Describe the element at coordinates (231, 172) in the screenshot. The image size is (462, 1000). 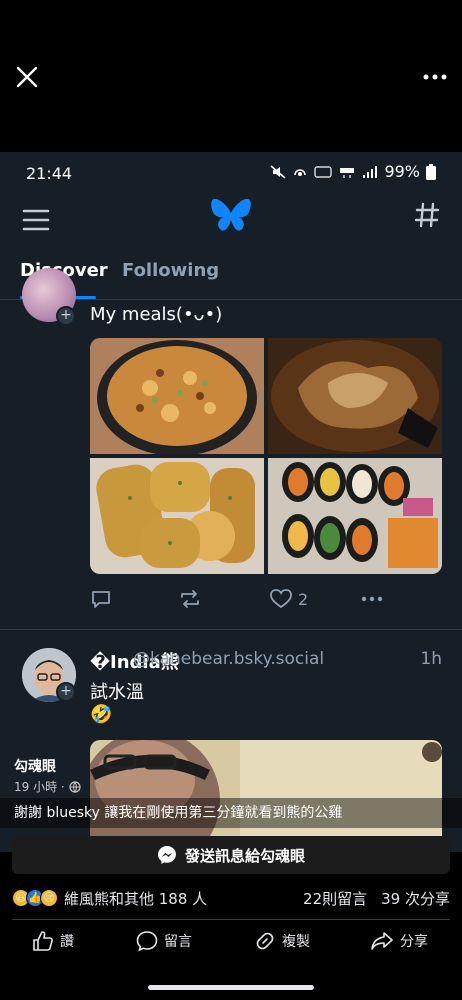
I see `status-bar: 21:44 99%` at that location.